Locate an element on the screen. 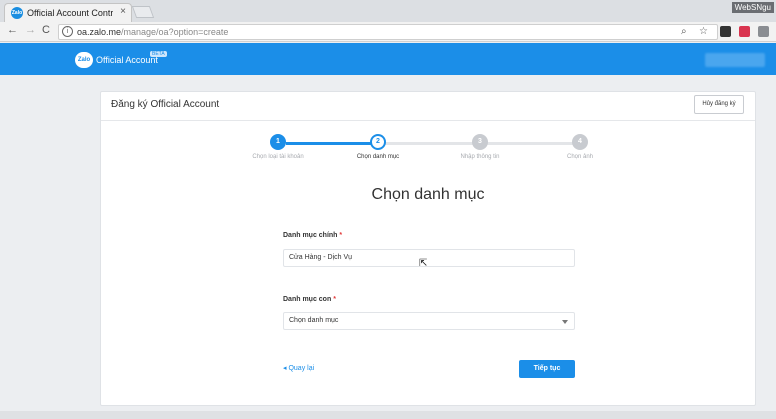 This screenshot has height=419, width=776. main-category-field: Cửa Hàng - Dịch Vụ is located at coordinates (429, 258).